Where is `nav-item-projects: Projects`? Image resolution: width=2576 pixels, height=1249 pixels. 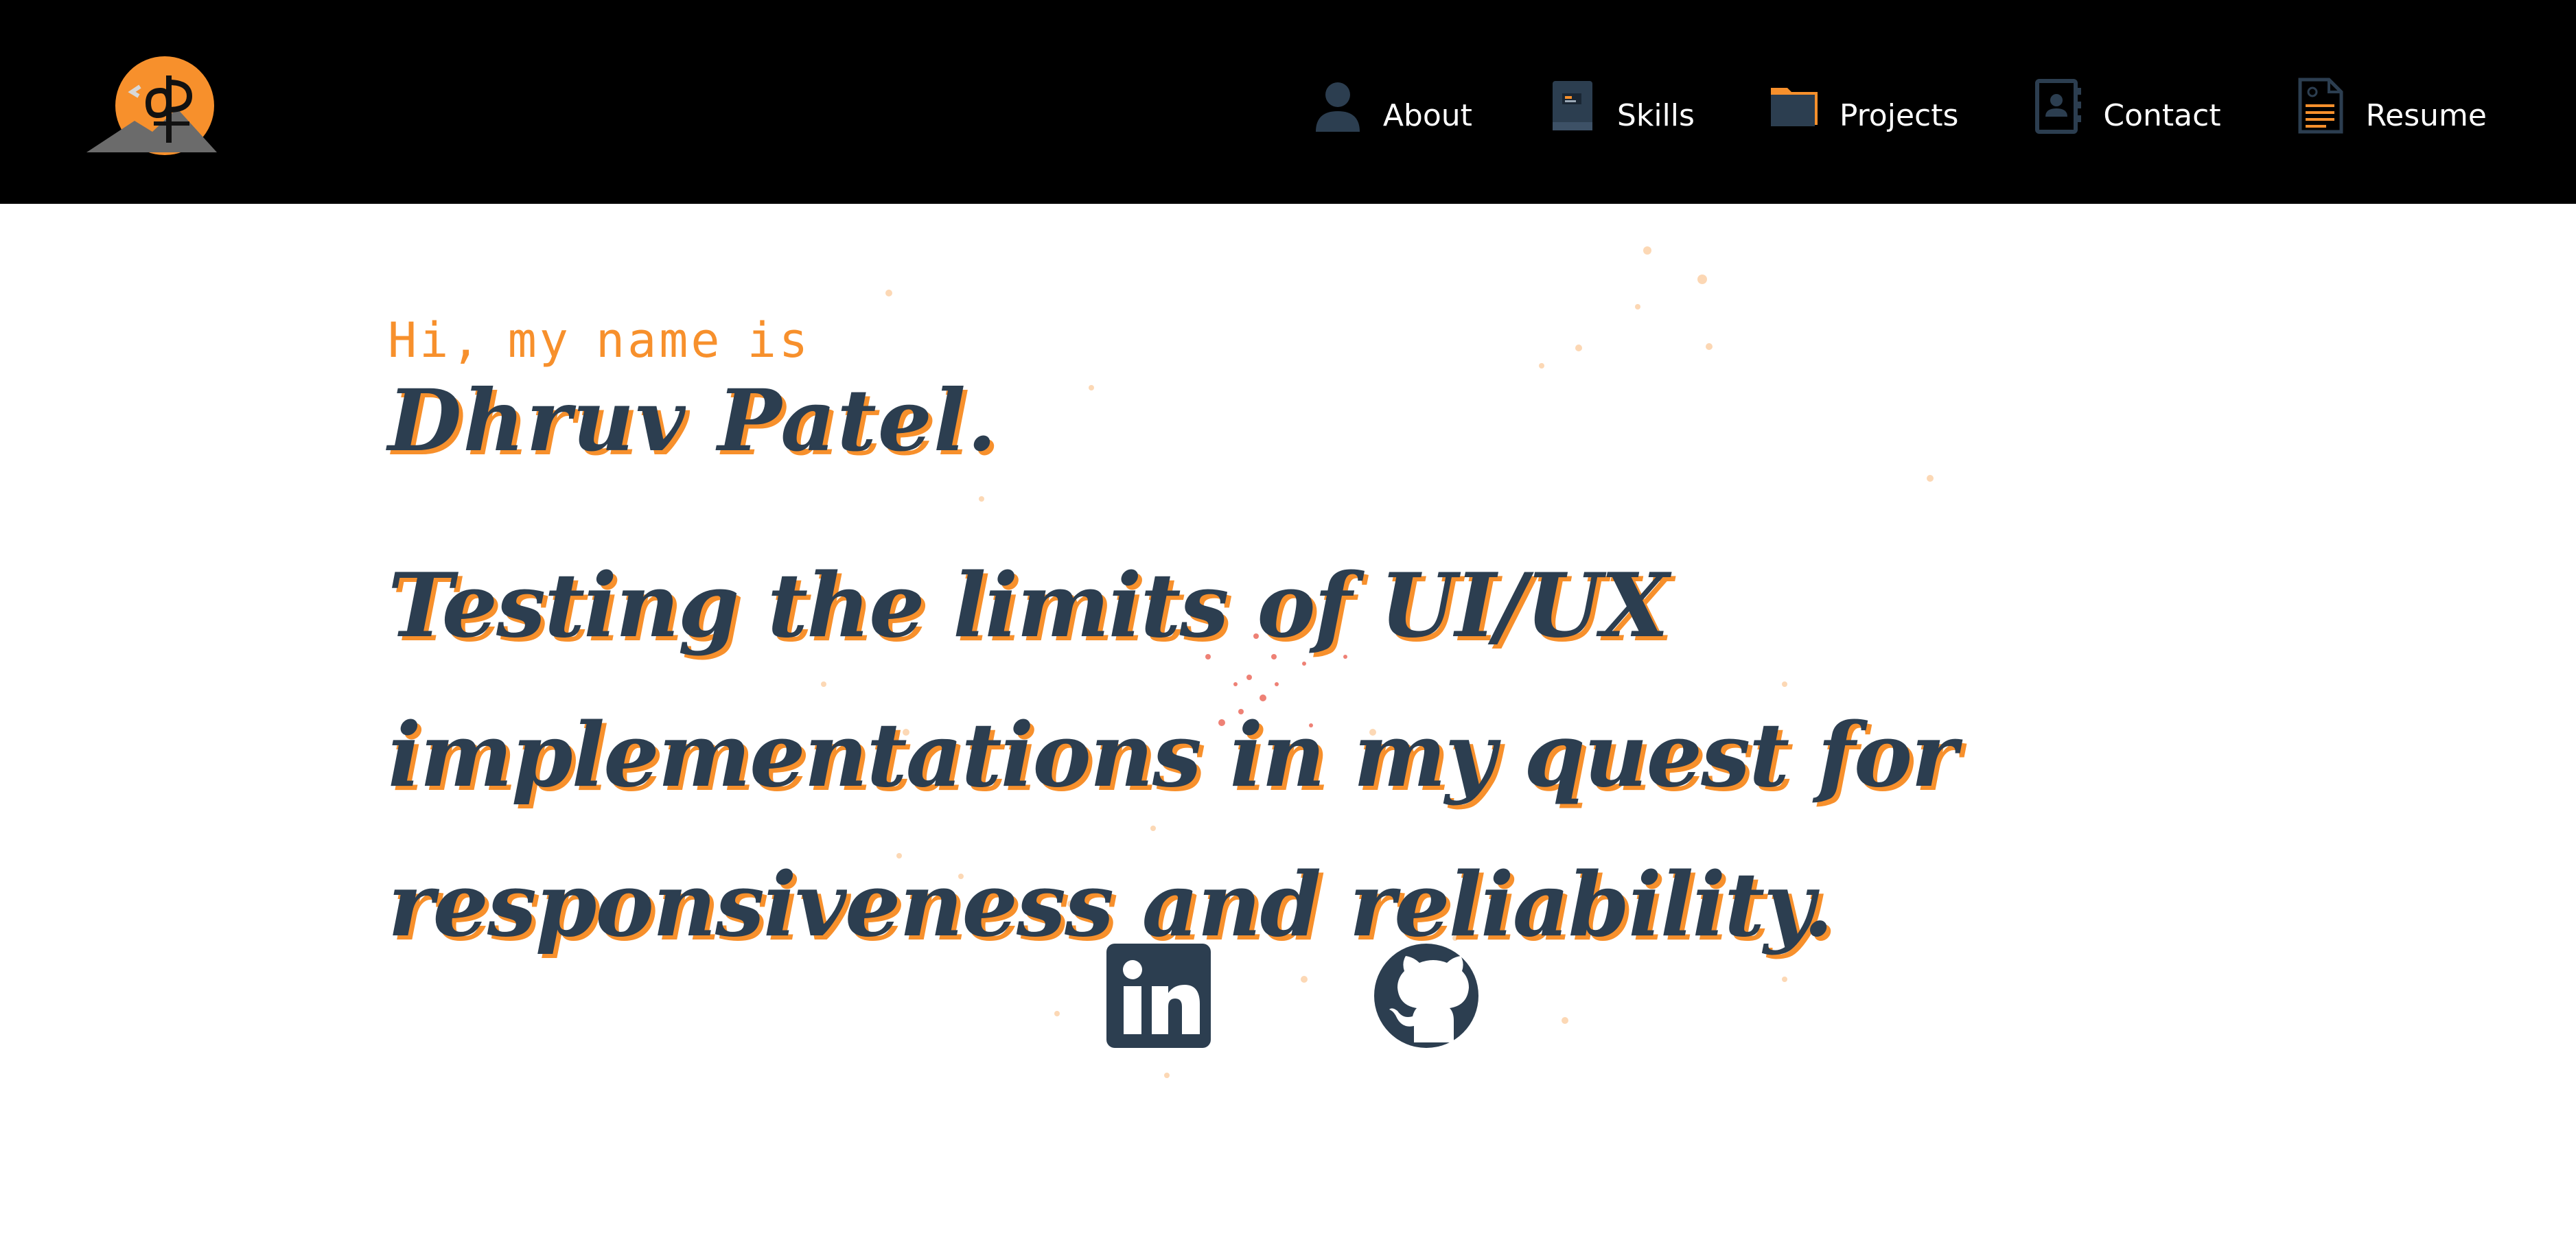
nav-item-projects: Projects is located at coordinates (1862, 102).